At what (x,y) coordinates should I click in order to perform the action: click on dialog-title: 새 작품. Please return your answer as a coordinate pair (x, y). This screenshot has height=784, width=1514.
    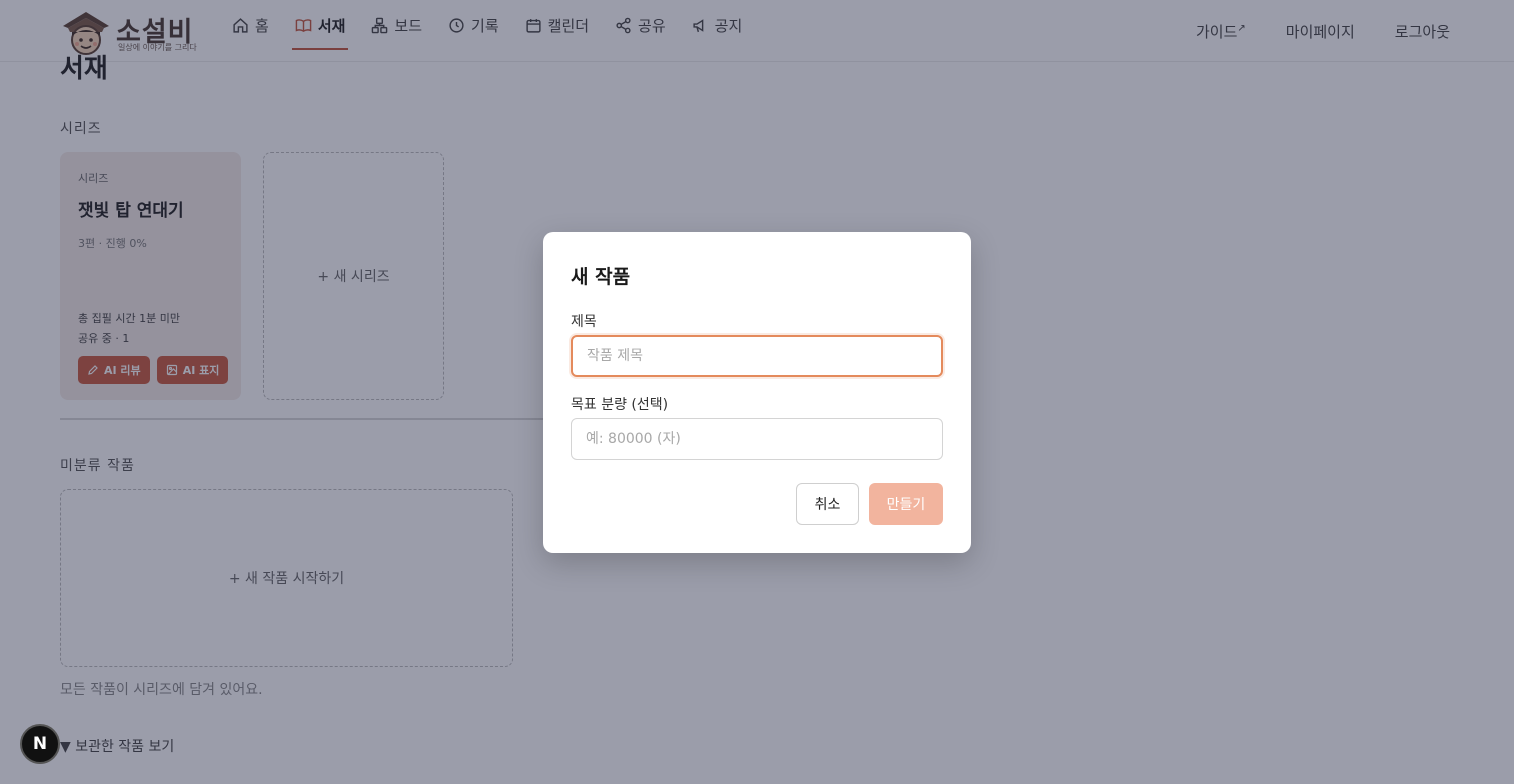
    Looking at the image, I should click on (601, 277).